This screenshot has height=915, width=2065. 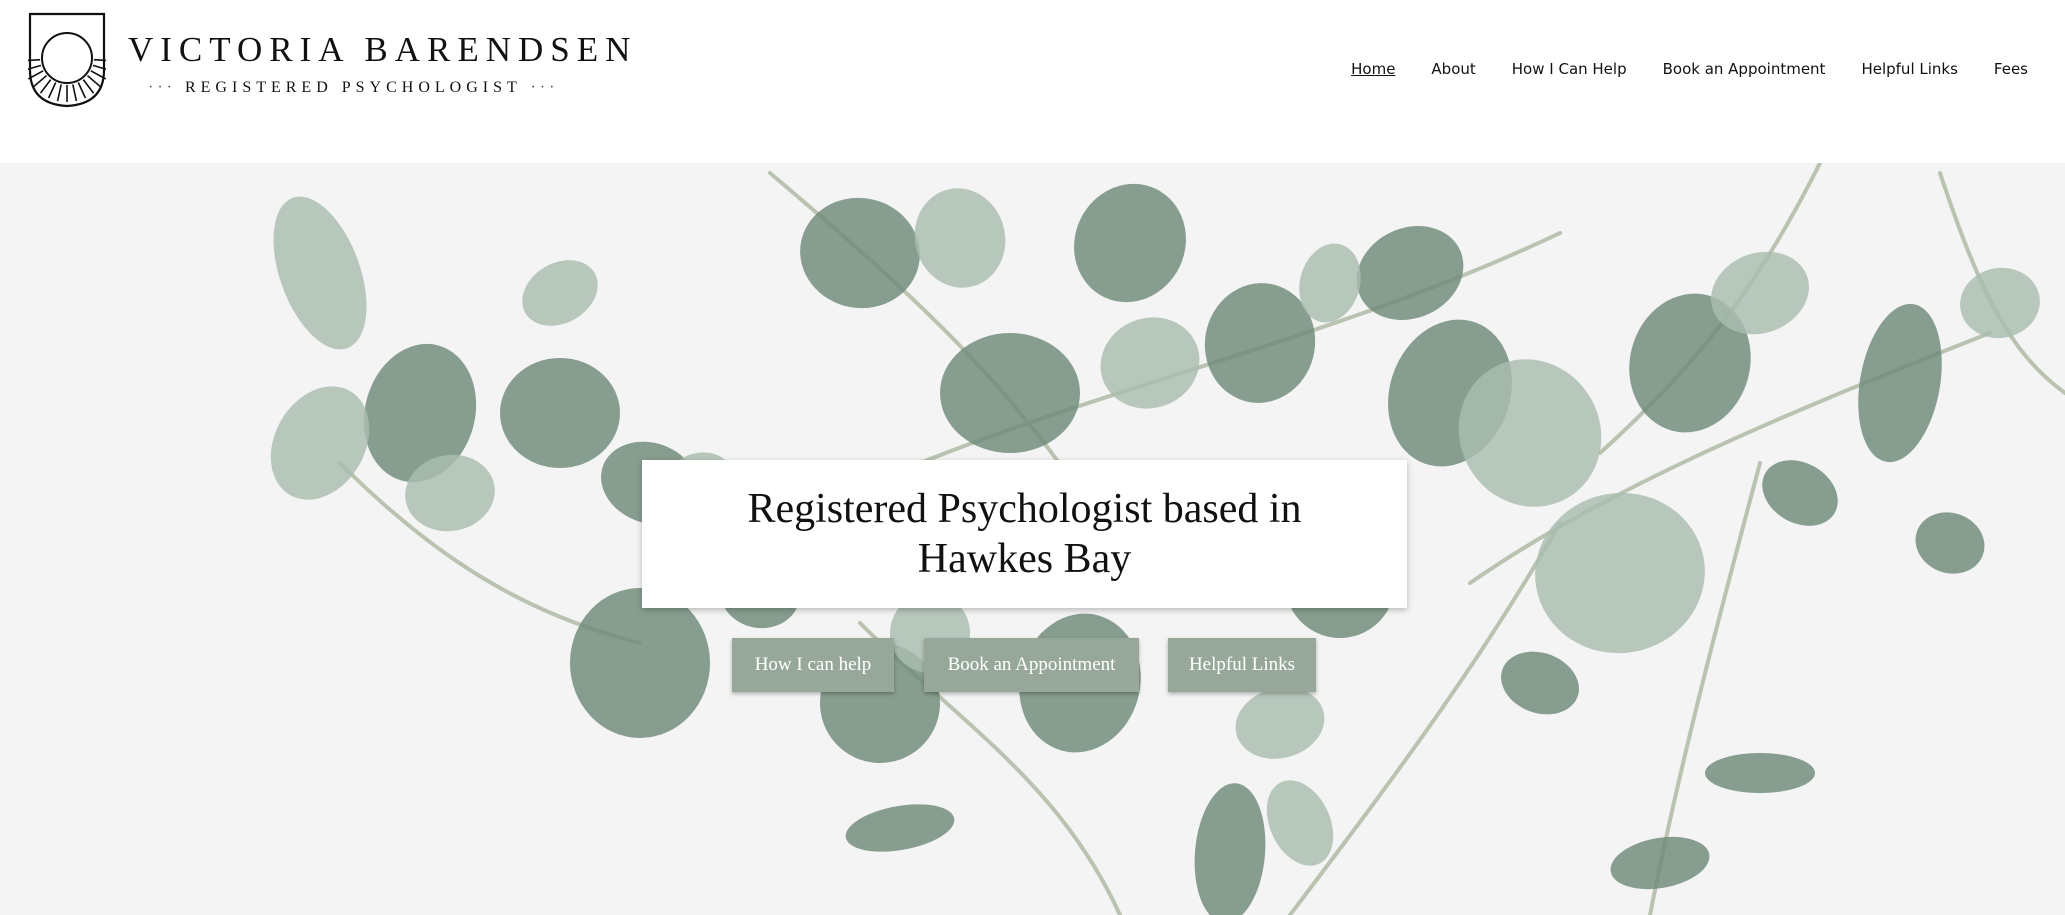 What do you see at coordinates (383, 49) in the screenshot?
I see `brand-name: VICTORIA BARENDSEN` at bounding box center [383, 49].